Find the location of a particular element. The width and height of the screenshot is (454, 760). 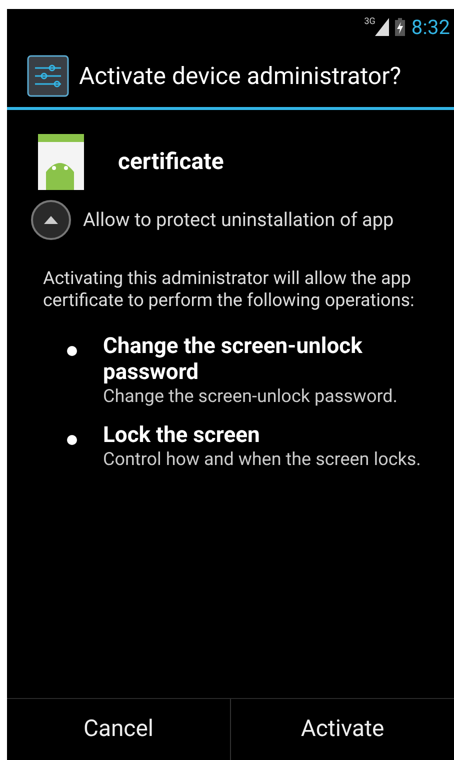

app-icon is located at coordinates (61, 162).